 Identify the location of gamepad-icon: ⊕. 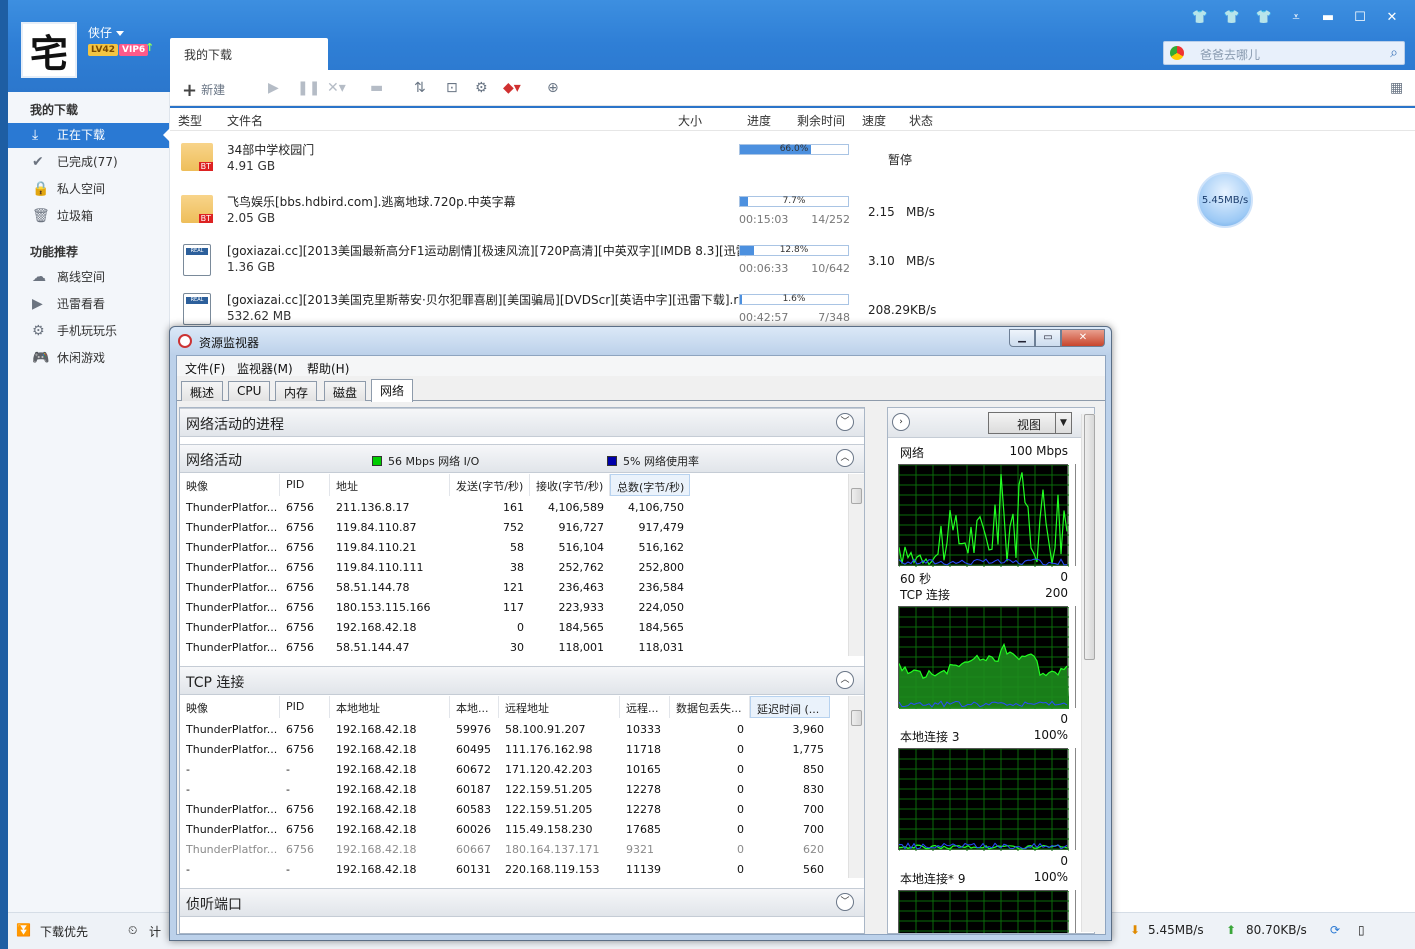
(553, 88).